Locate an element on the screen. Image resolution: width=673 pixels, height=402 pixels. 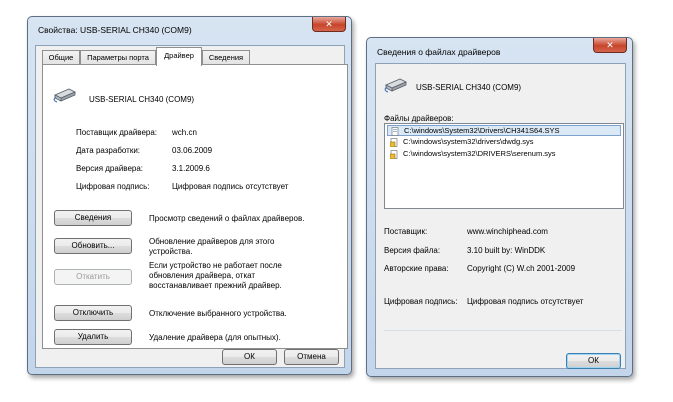
driver-provider-value: wch.cn is located at coordinates (184, 132).